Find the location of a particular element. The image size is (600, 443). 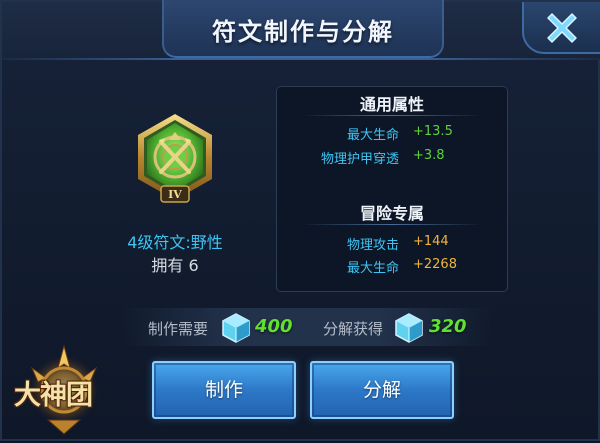

close-button is located at coordinates (561, 28).